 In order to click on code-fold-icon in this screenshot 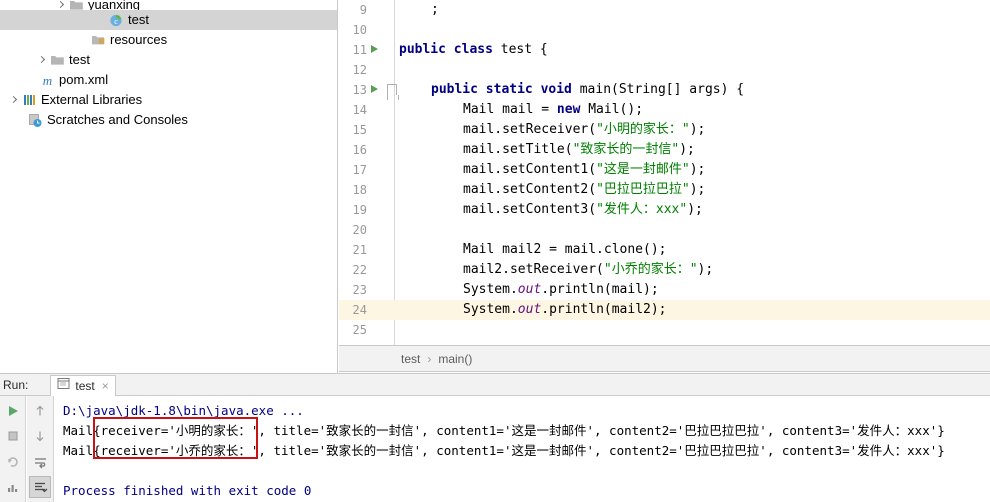, I will do `click(393, 92)`.